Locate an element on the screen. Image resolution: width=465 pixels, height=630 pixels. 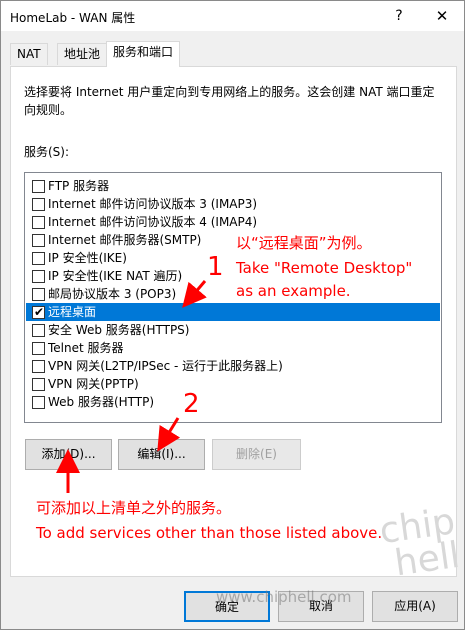
arrow-to-edit-button is located at coordinates (169, 434).